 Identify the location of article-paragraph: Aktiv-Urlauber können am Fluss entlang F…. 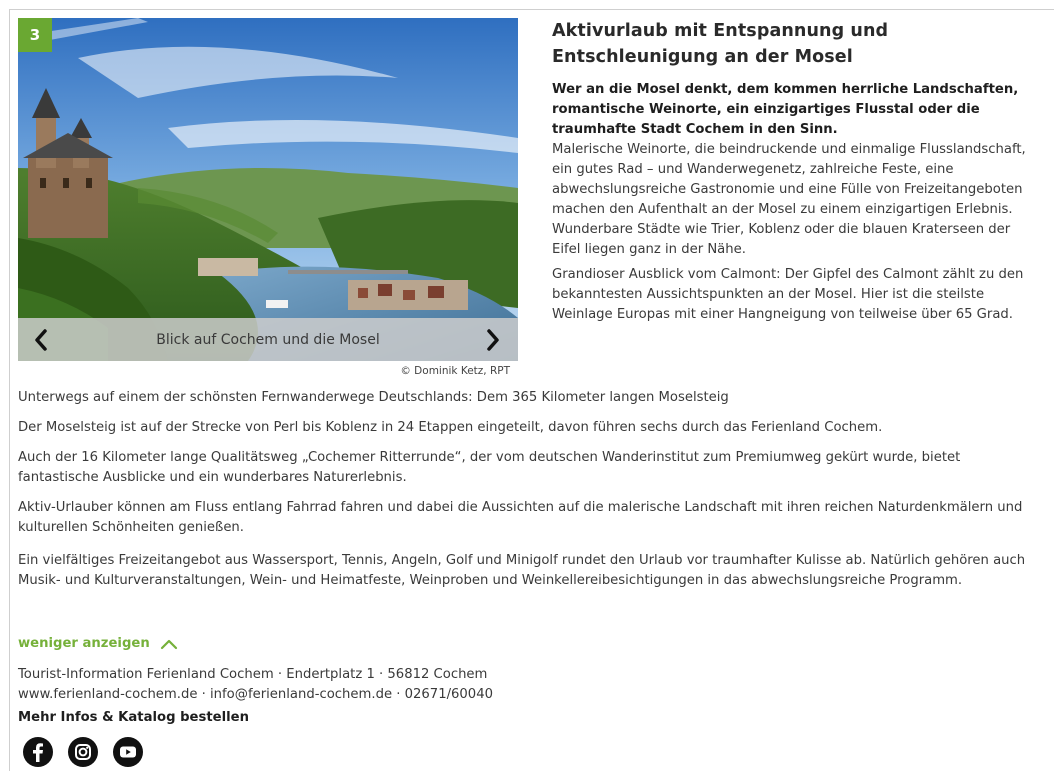
(520, 517).